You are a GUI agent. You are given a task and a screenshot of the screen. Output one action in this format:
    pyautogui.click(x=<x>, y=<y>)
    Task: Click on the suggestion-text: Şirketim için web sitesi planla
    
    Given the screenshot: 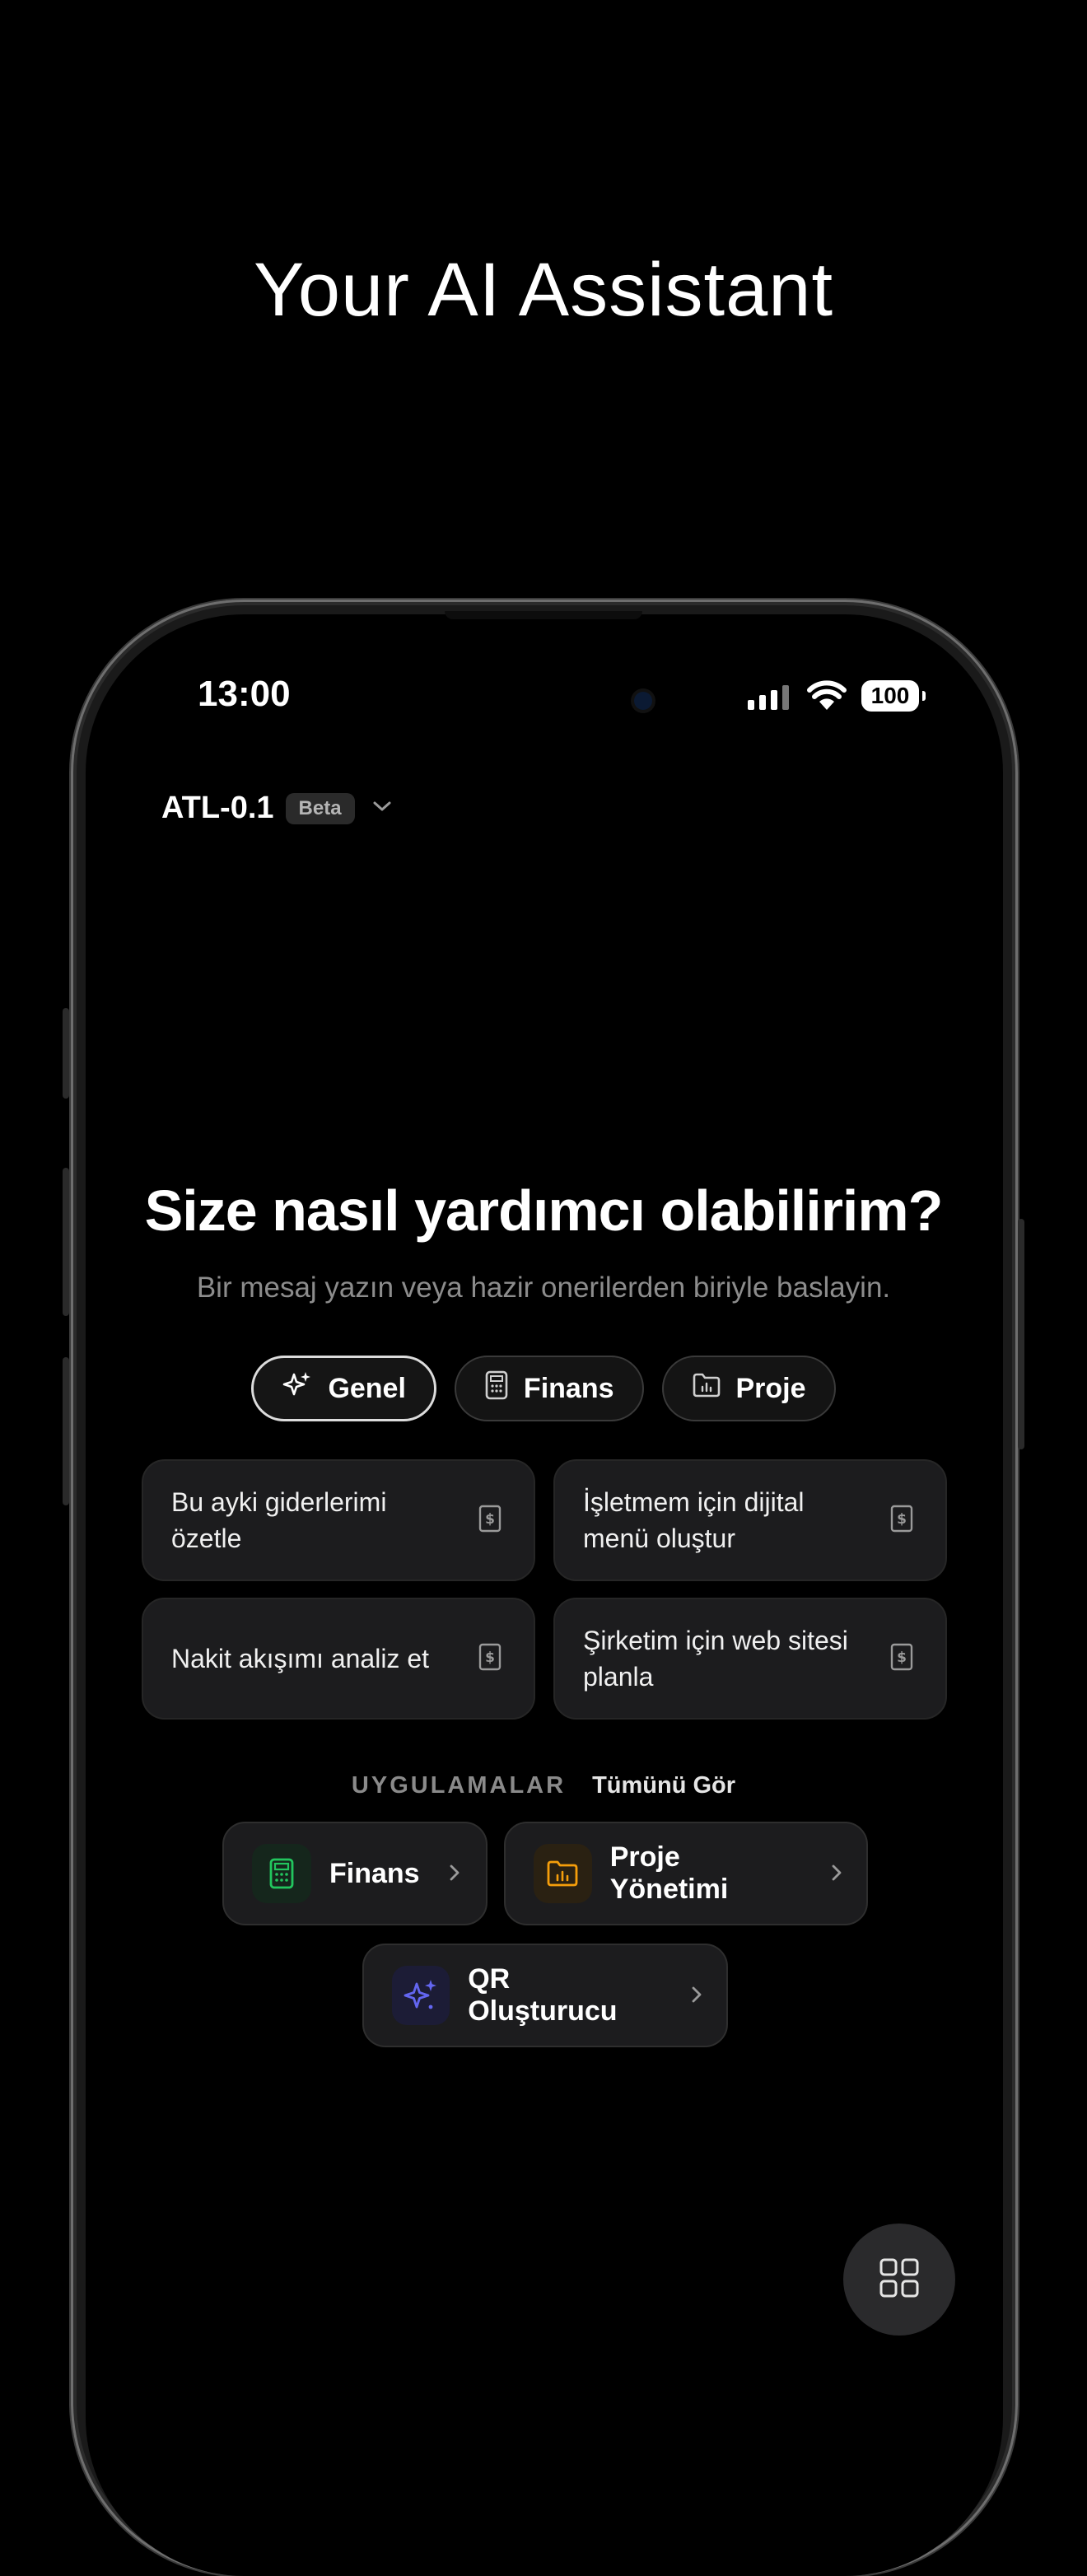 What is the action you would take?
    pyautogui.click(x=715, y=1659)
    